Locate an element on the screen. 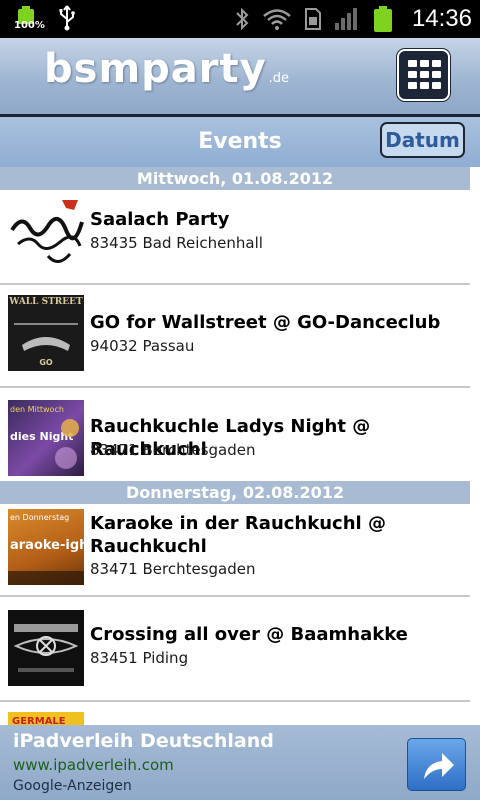  event-thumbnail: en Donnerstag araoke-ight is located at coordinates (46, 547).